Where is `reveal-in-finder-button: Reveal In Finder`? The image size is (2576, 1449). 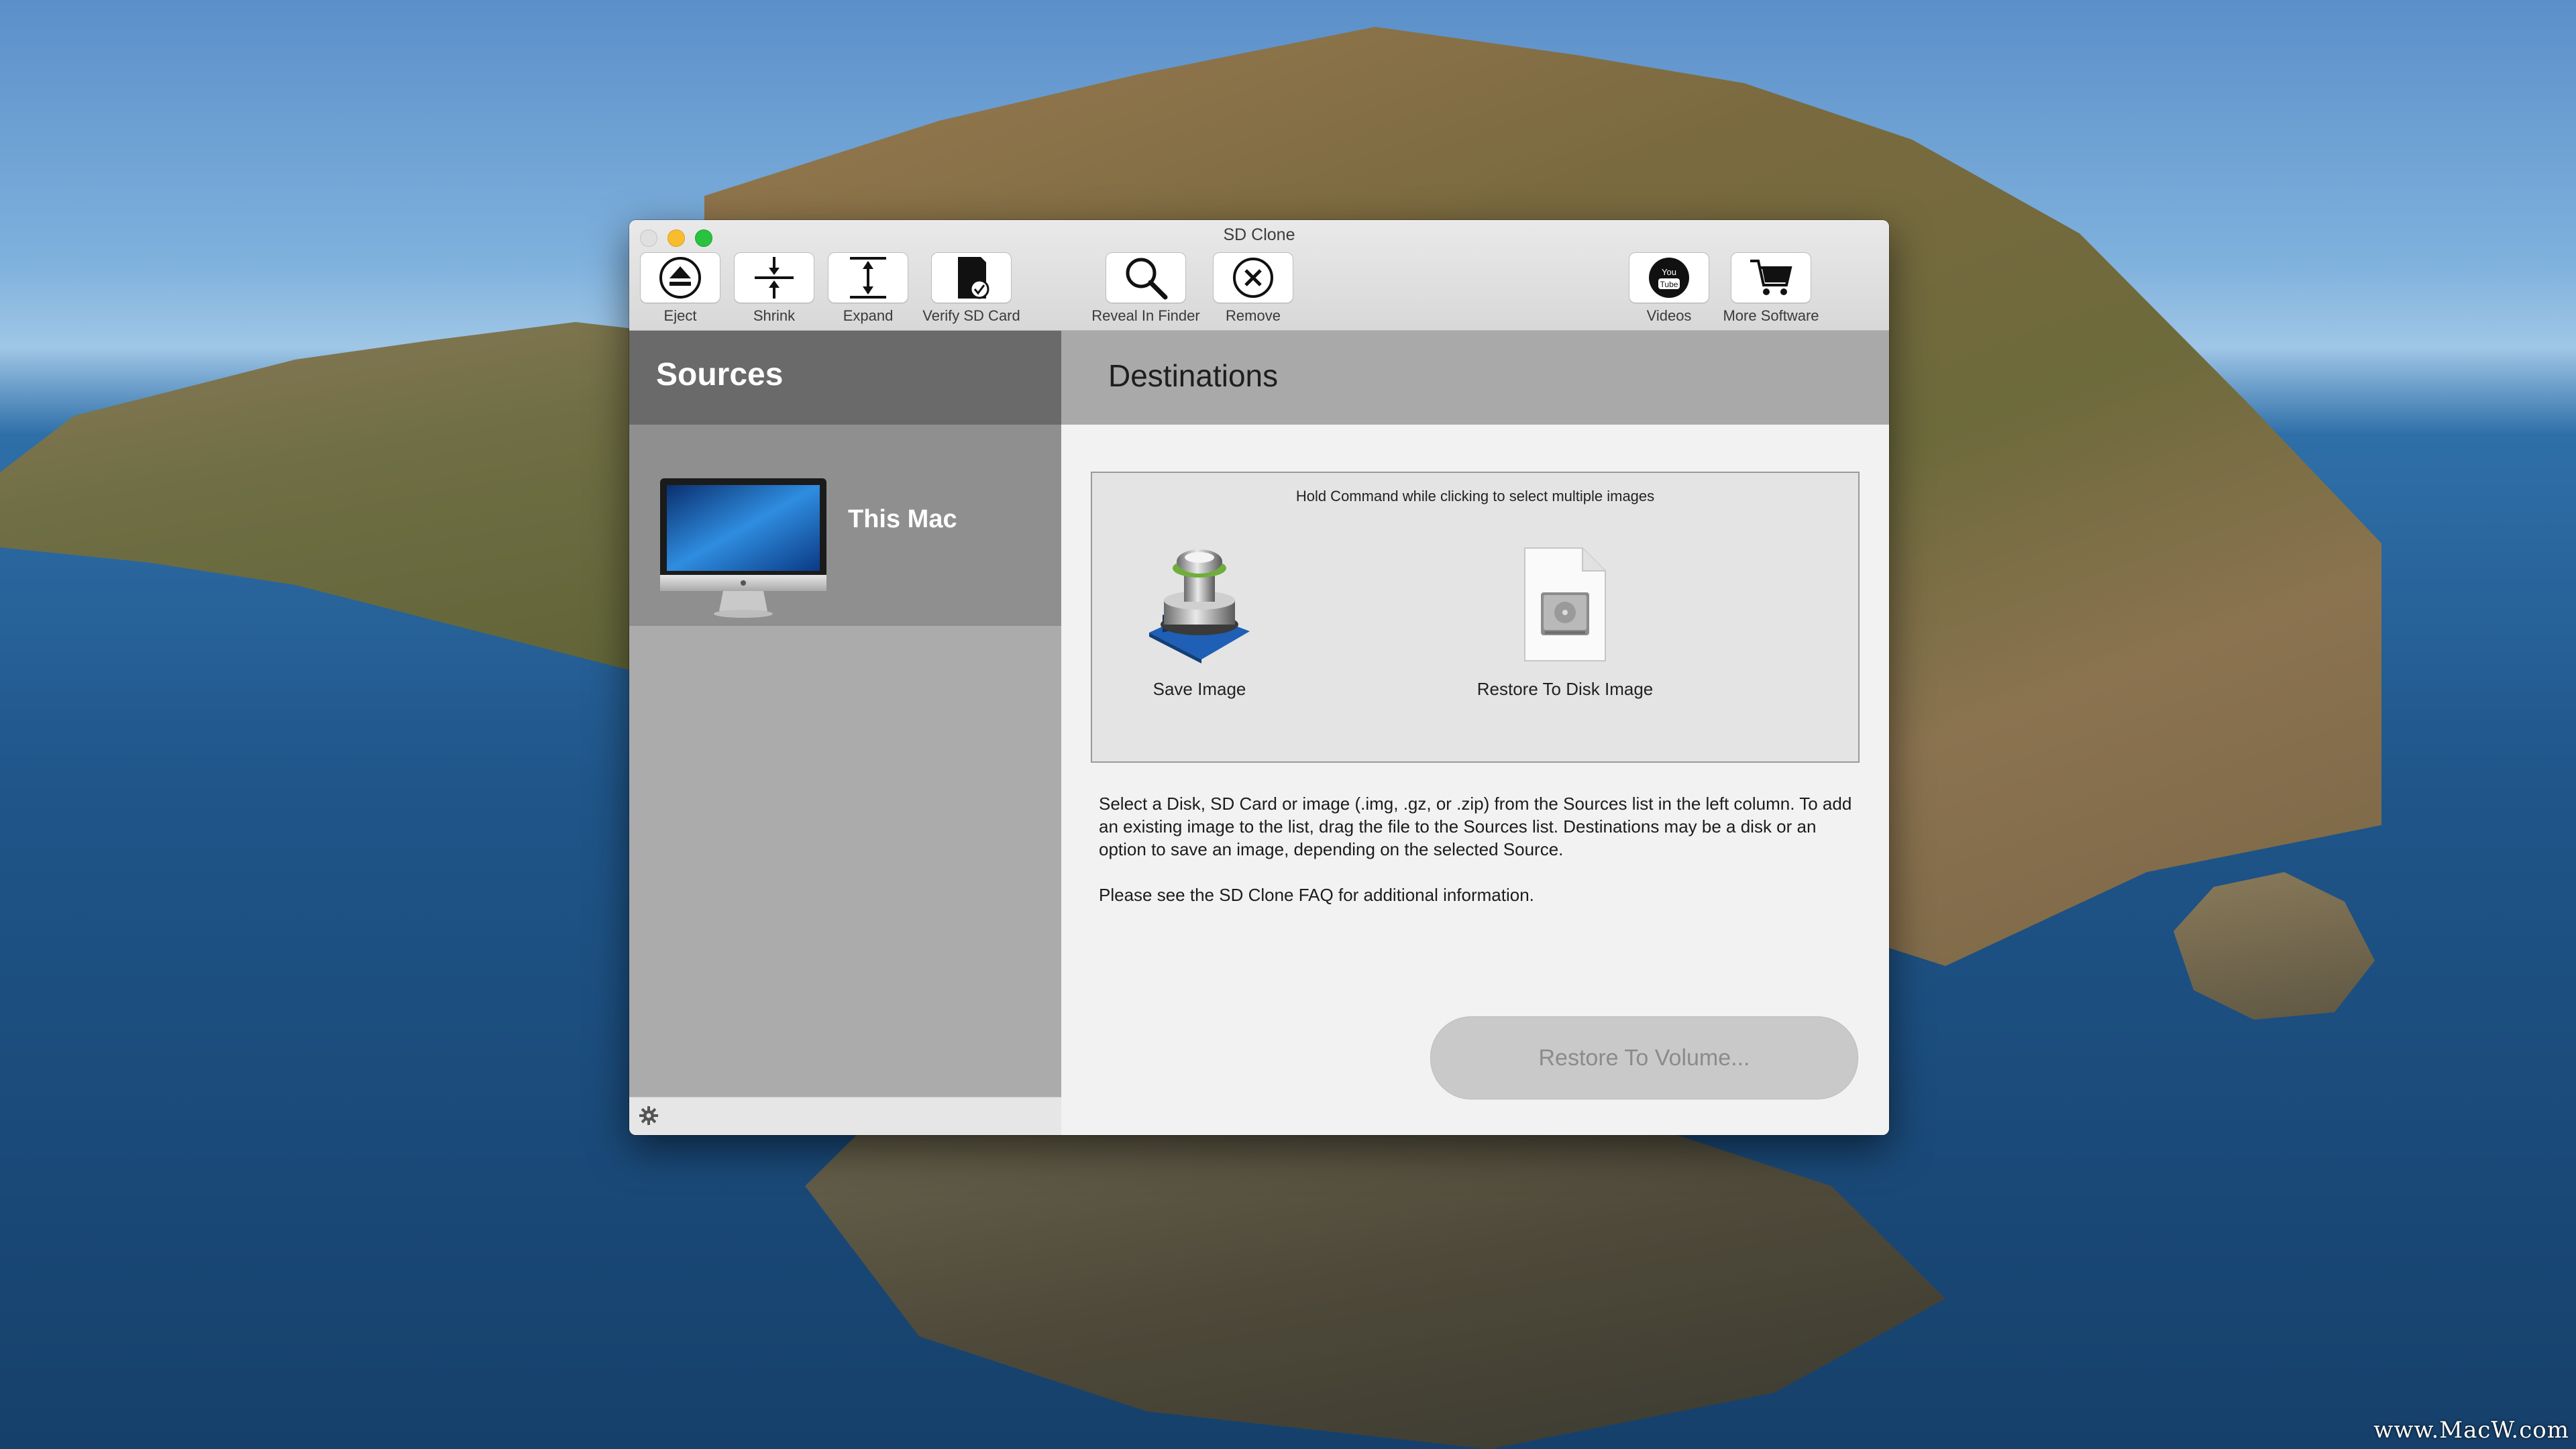 reveal-in-finder-button: Reveal In Finder is located at coordinates (1145, 288).